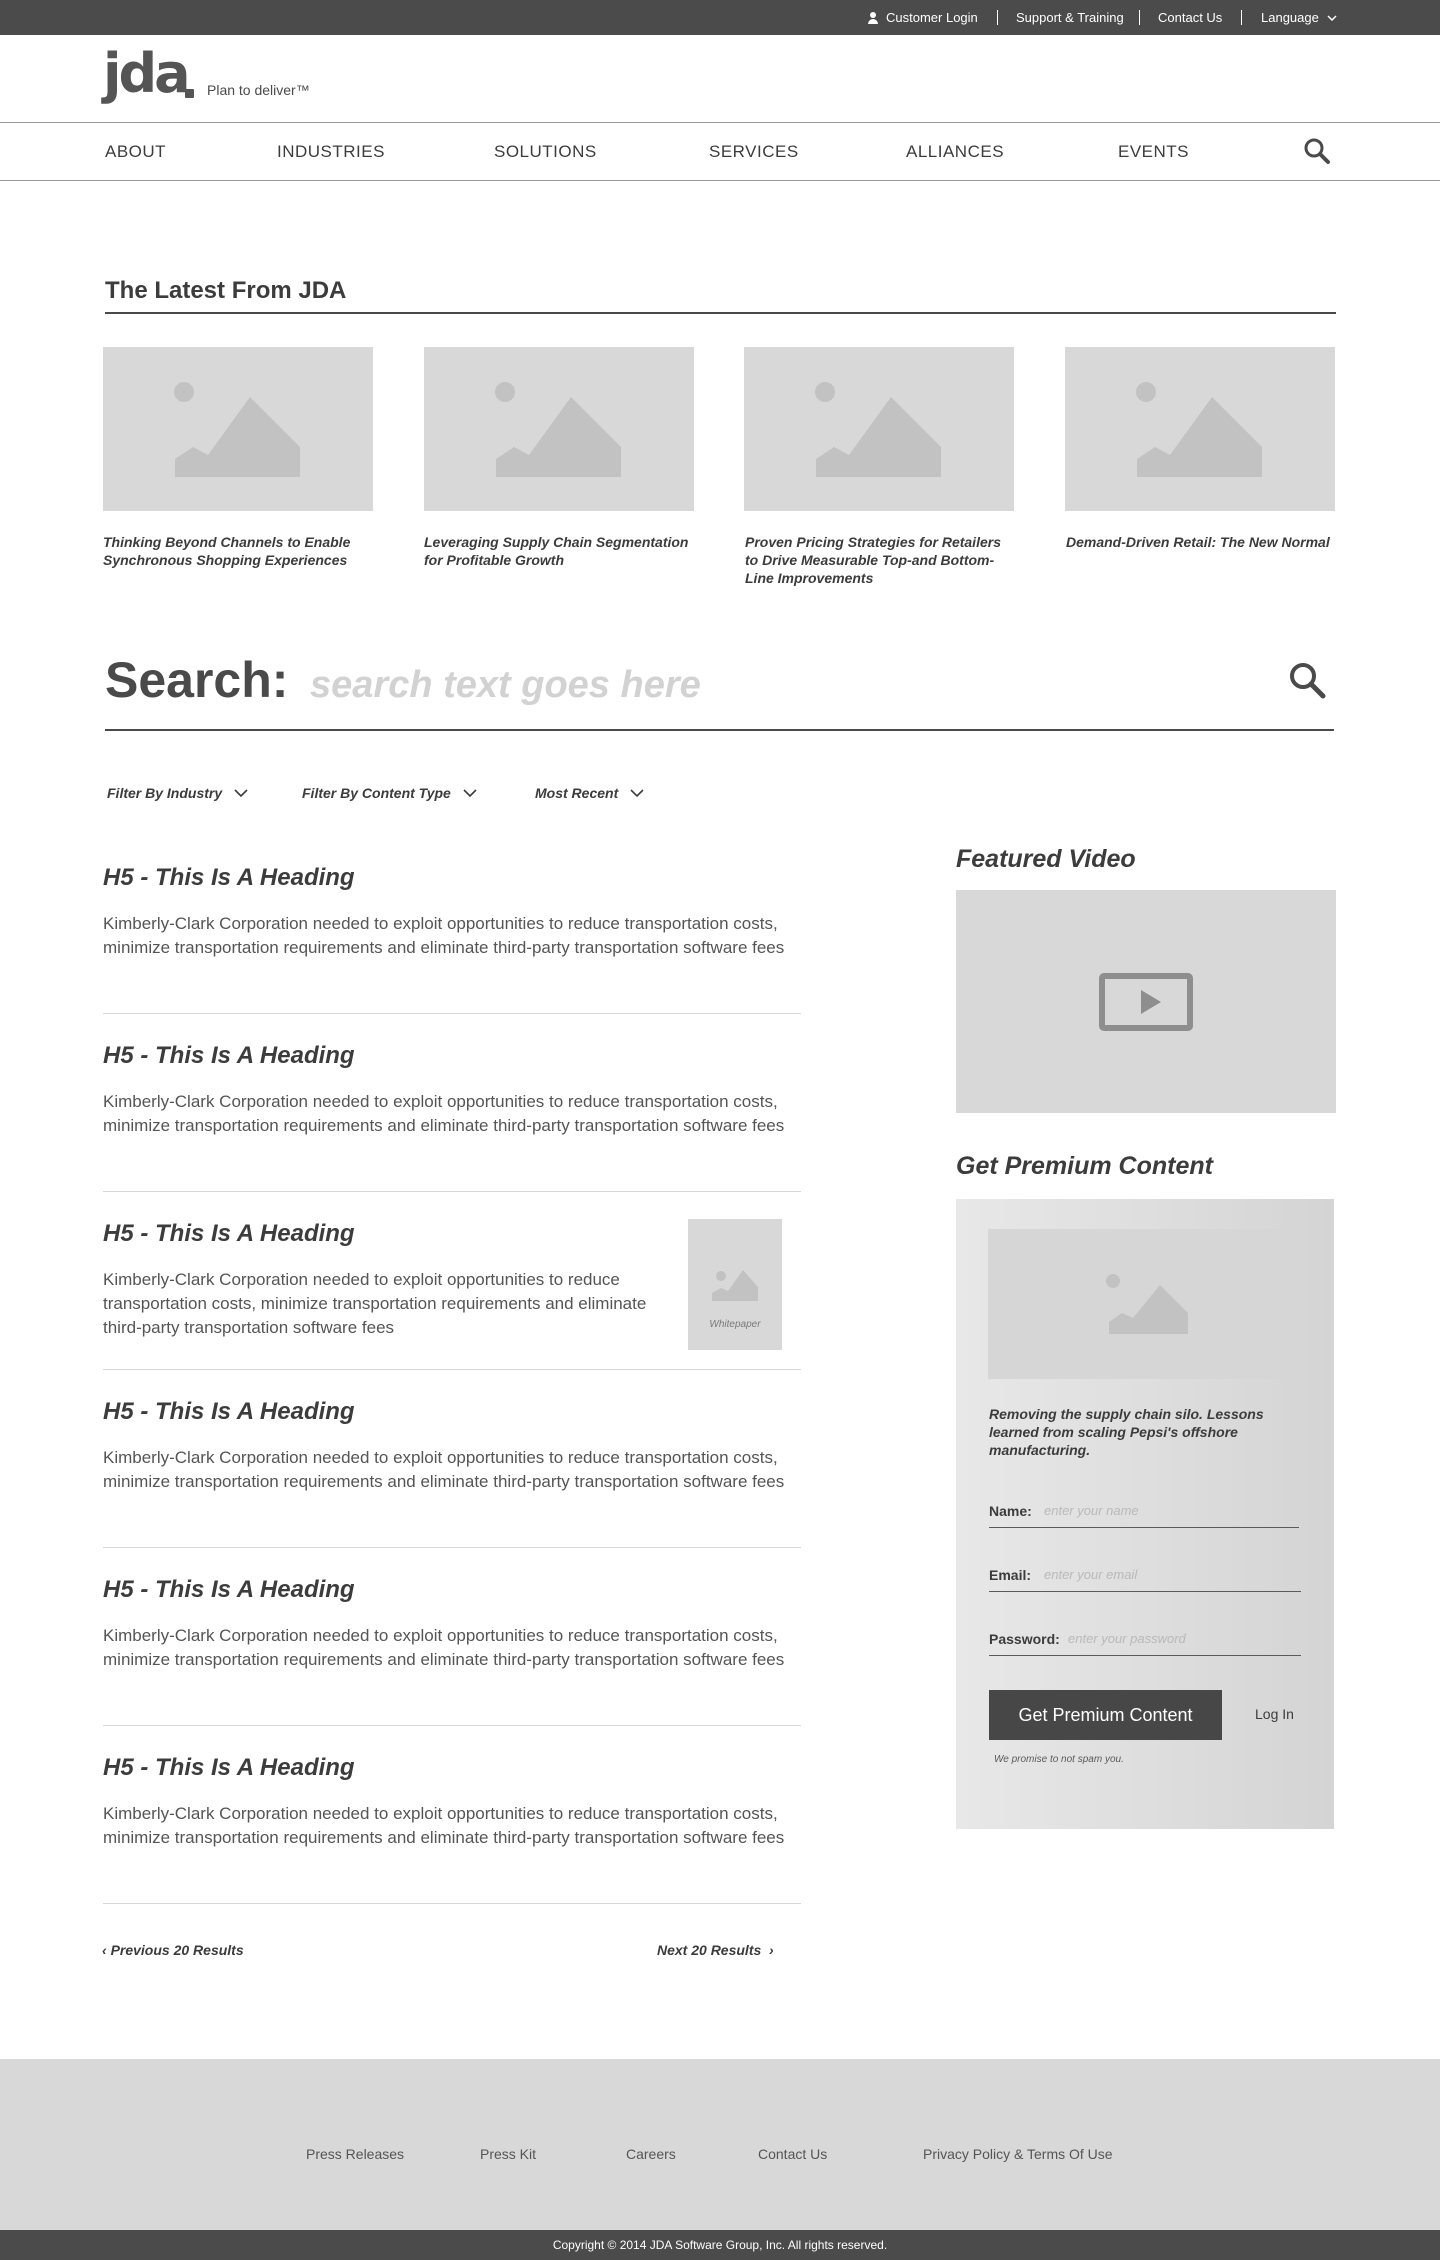  Describe the element at coordinates (1010, 1575) in the screenshot. I see `email-label: Email:` at that location.